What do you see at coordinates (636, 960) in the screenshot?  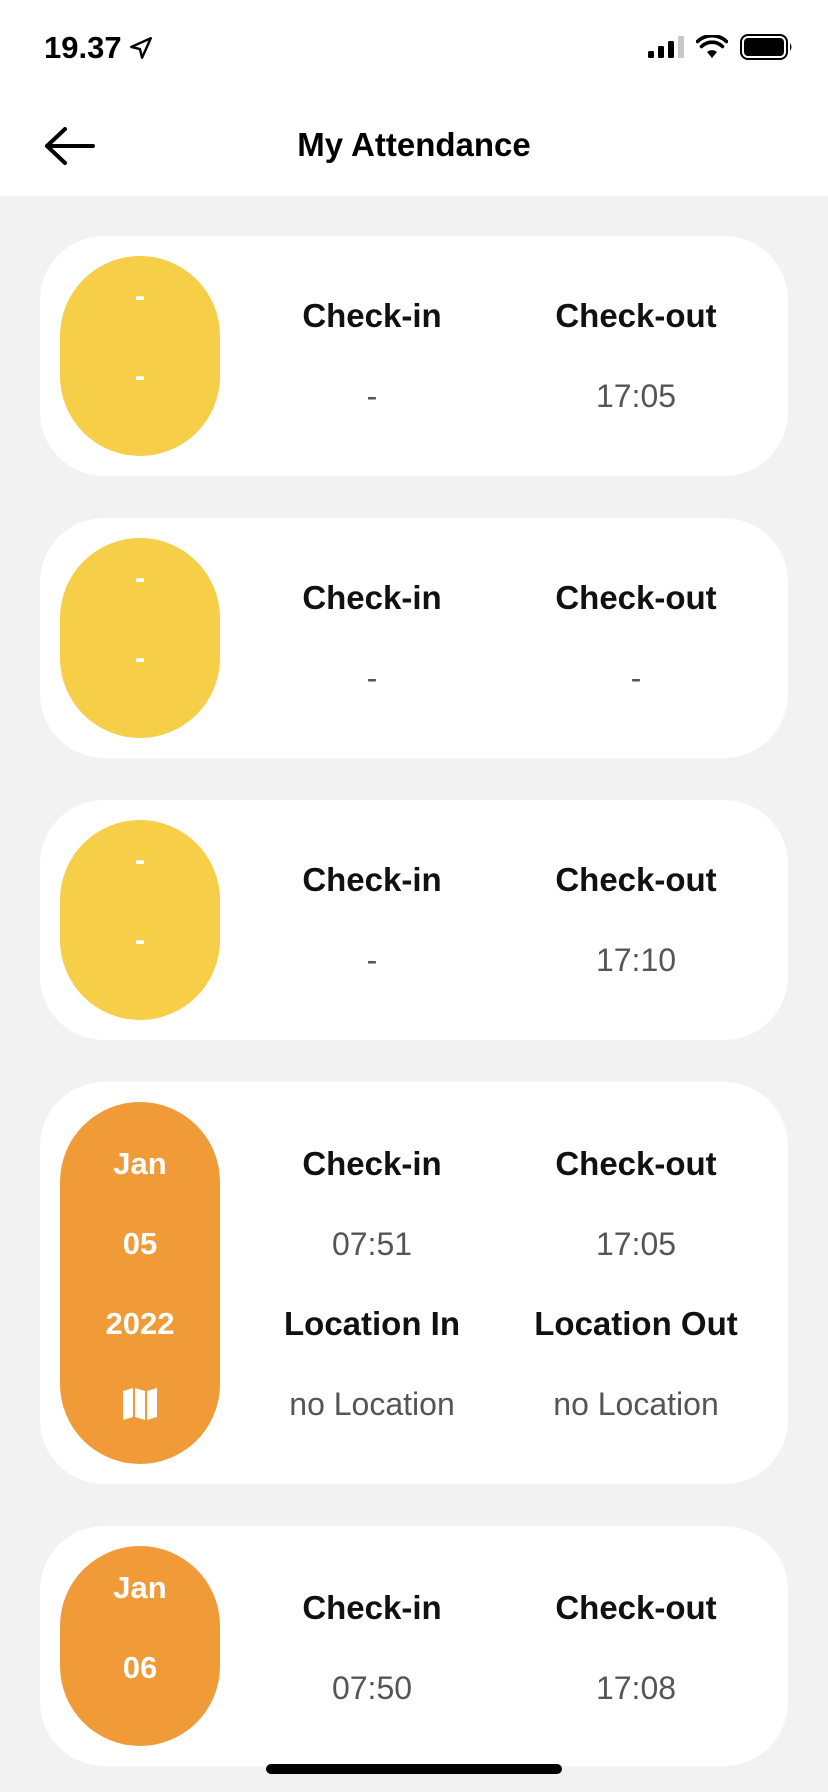 I see `checkout-value: 17:10` at bounding box center [636, 960].